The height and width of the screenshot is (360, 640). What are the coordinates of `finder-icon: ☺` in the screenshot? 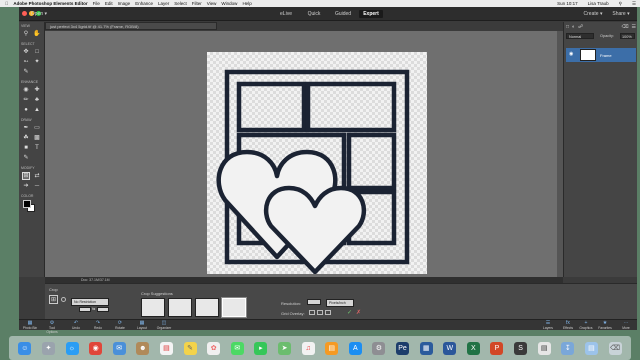 It's located at (25, 348).